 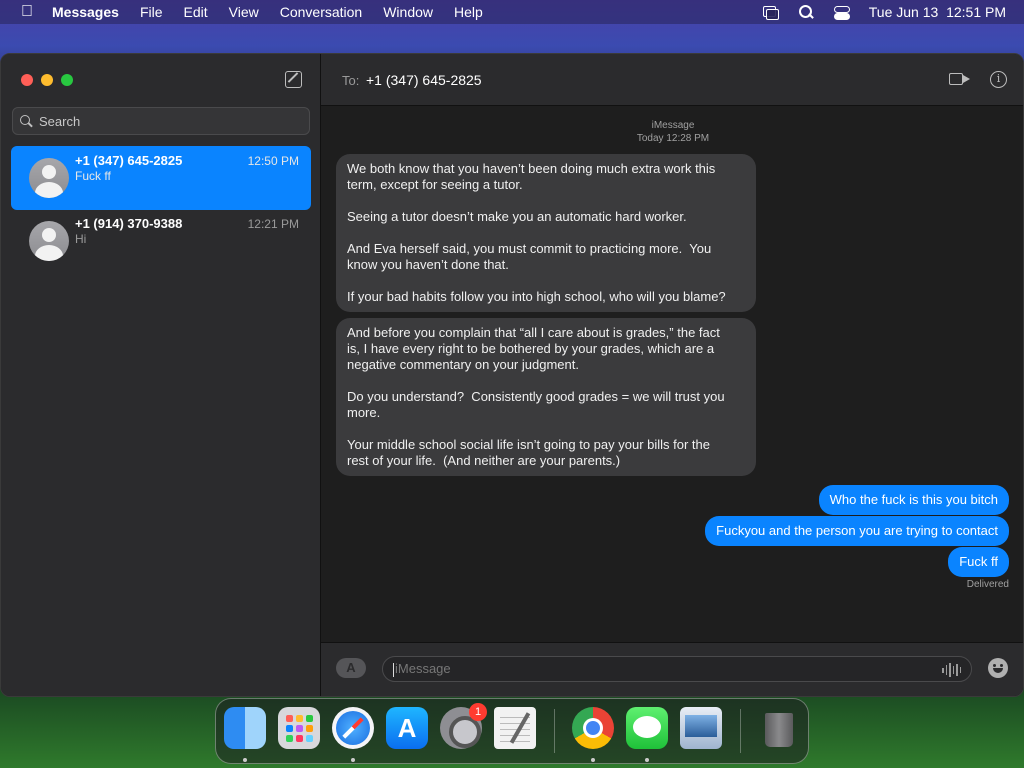 What do you see at coordinates (937, 12) in the screenshot?
I see `menubar-clock: Tue Jun 13 12:51 PM` at bounding box center [937, 12].